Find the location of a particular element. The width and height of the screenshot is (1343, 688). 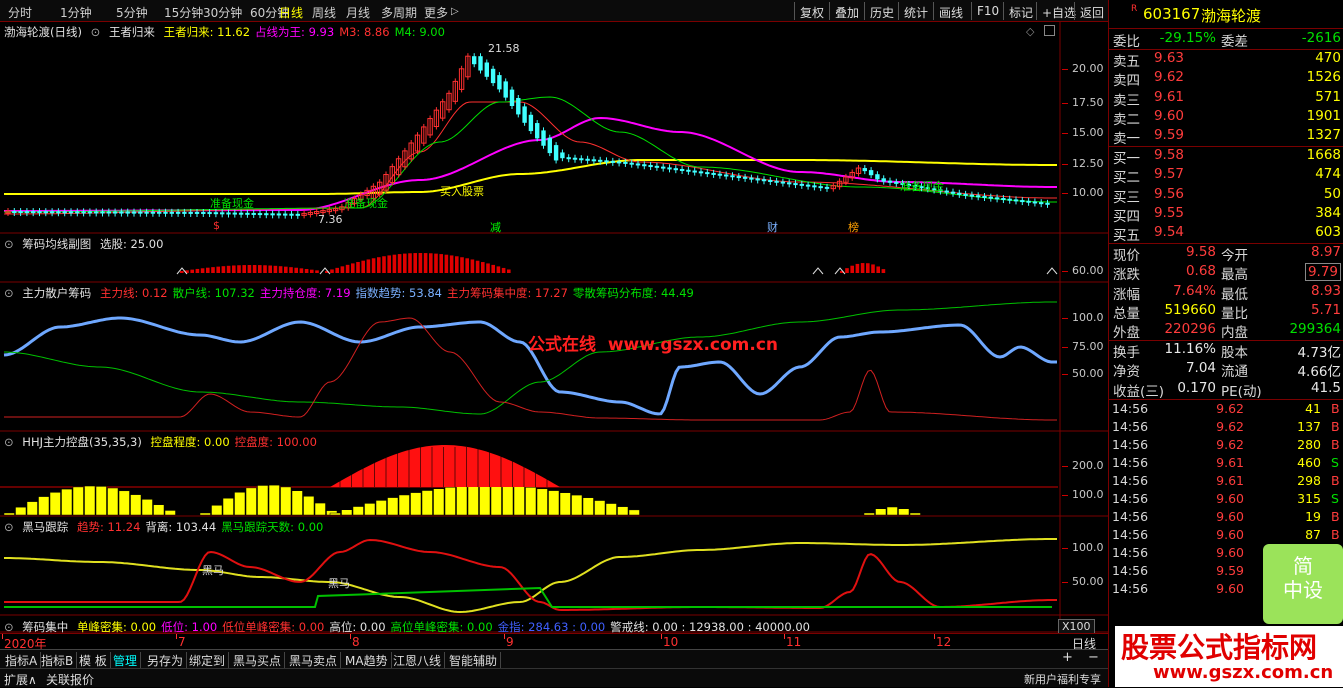

indicator-tab: 智能辅助 is located at coordinates (474, 660).